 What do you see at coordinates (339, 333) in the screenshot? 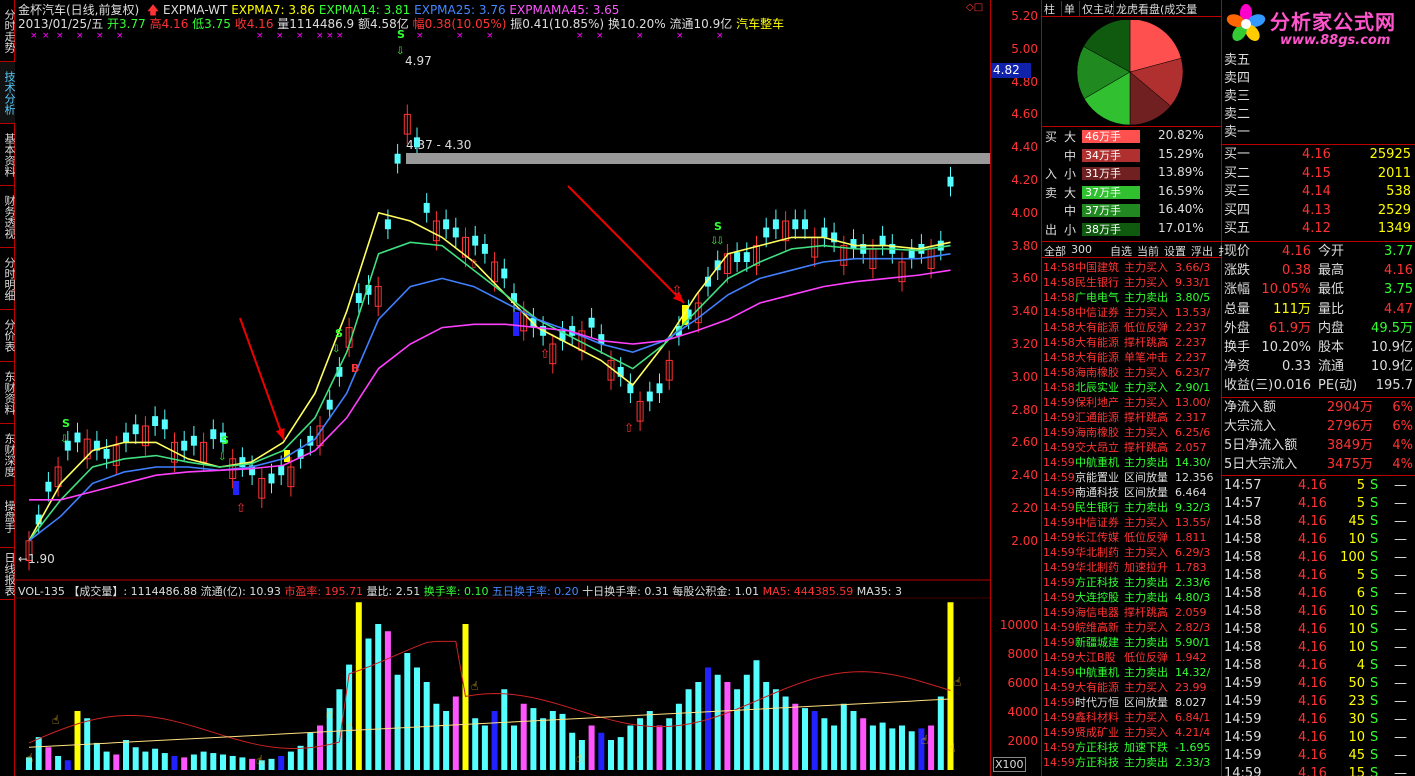
I see `signal-label: S` at bounding box center [339, 333].